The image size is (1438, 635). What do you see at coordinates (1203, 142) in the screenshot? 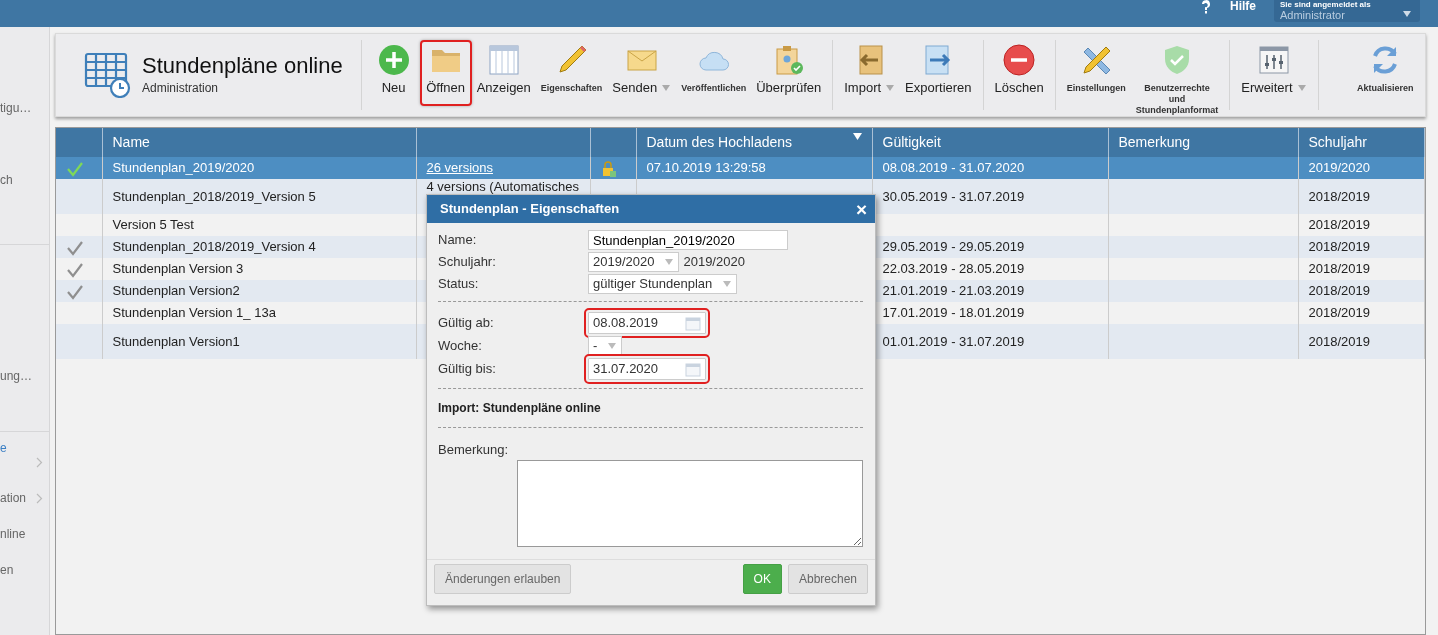
I see `header-cell: Bemerkung` at bounding box center [1203, 142].